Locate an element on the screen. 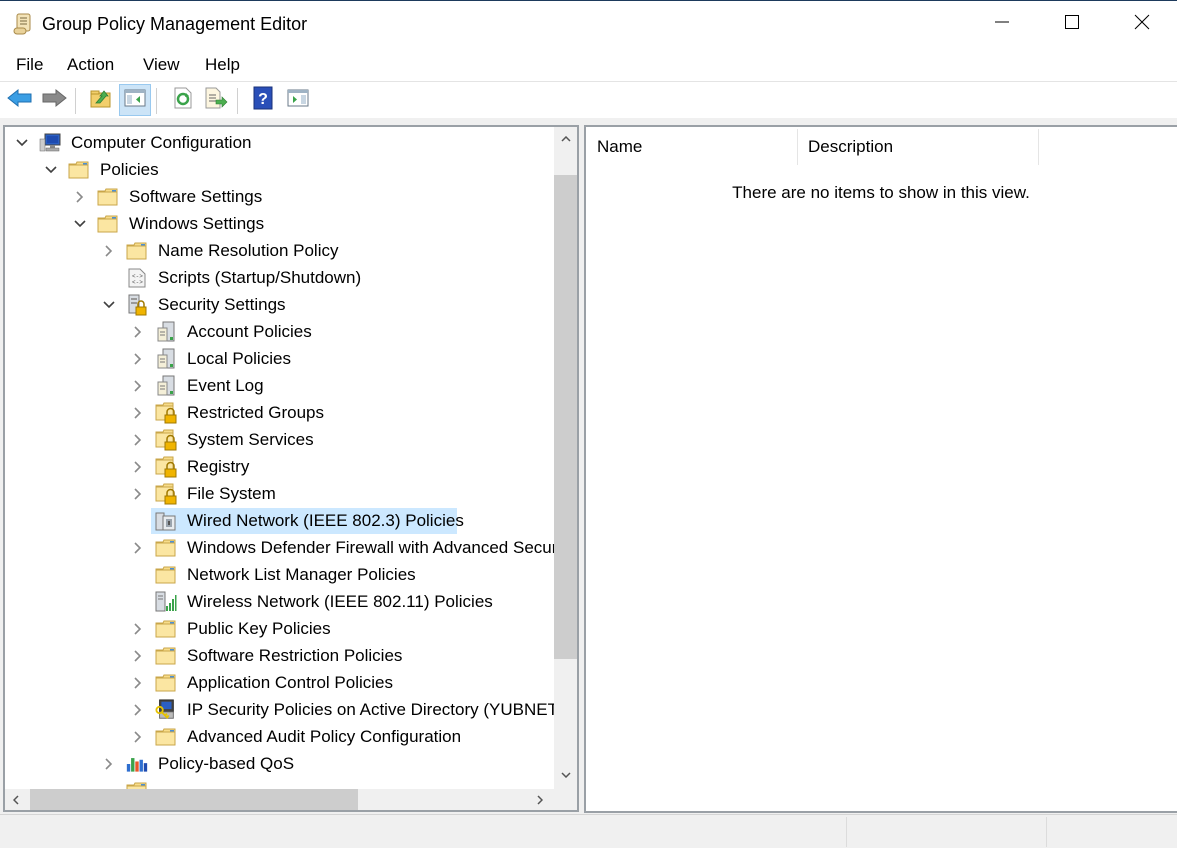 Image resolution: width=1177 pixels, height=848 pixels. export-list-button is located at coordinates (216, 100).